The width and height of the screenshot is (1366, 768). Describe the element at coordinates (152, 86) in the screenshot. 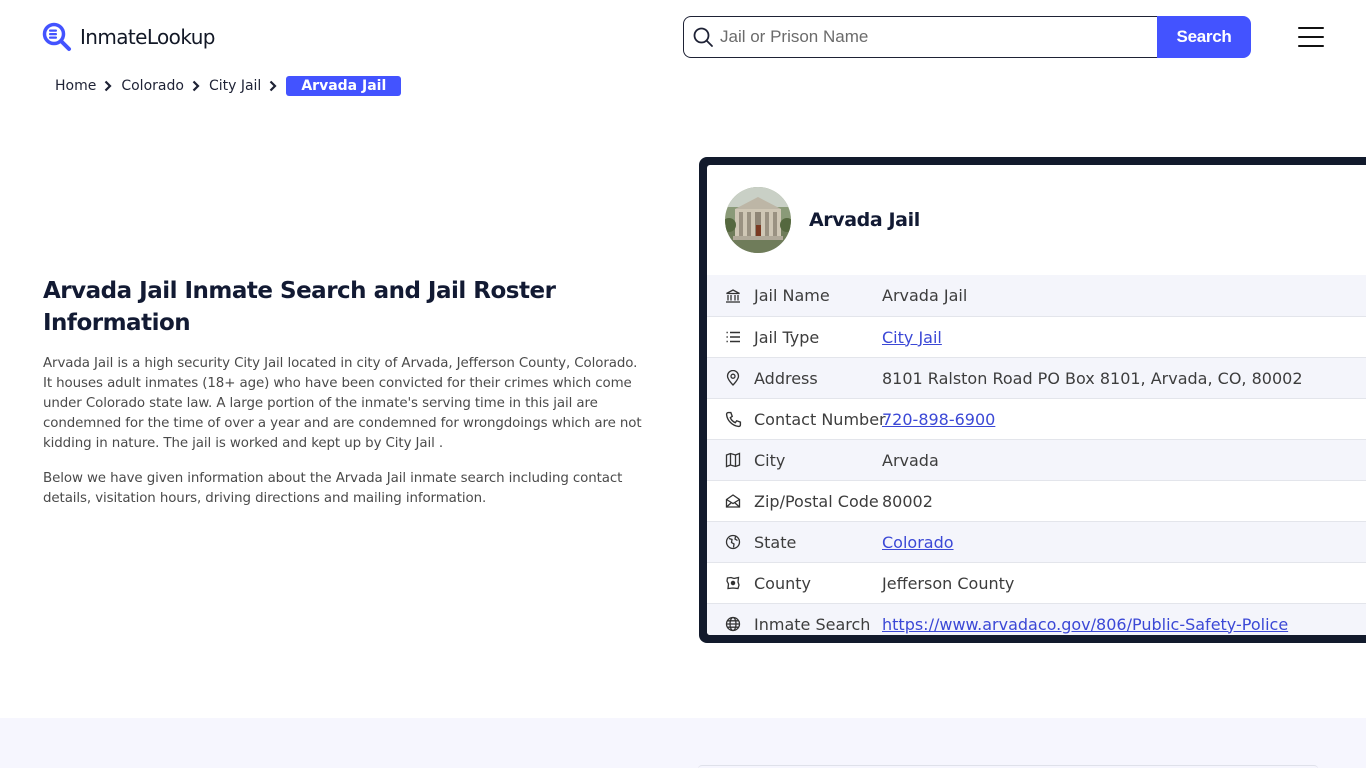

I see `breadcrumb-colorado: Colorado` at that location.